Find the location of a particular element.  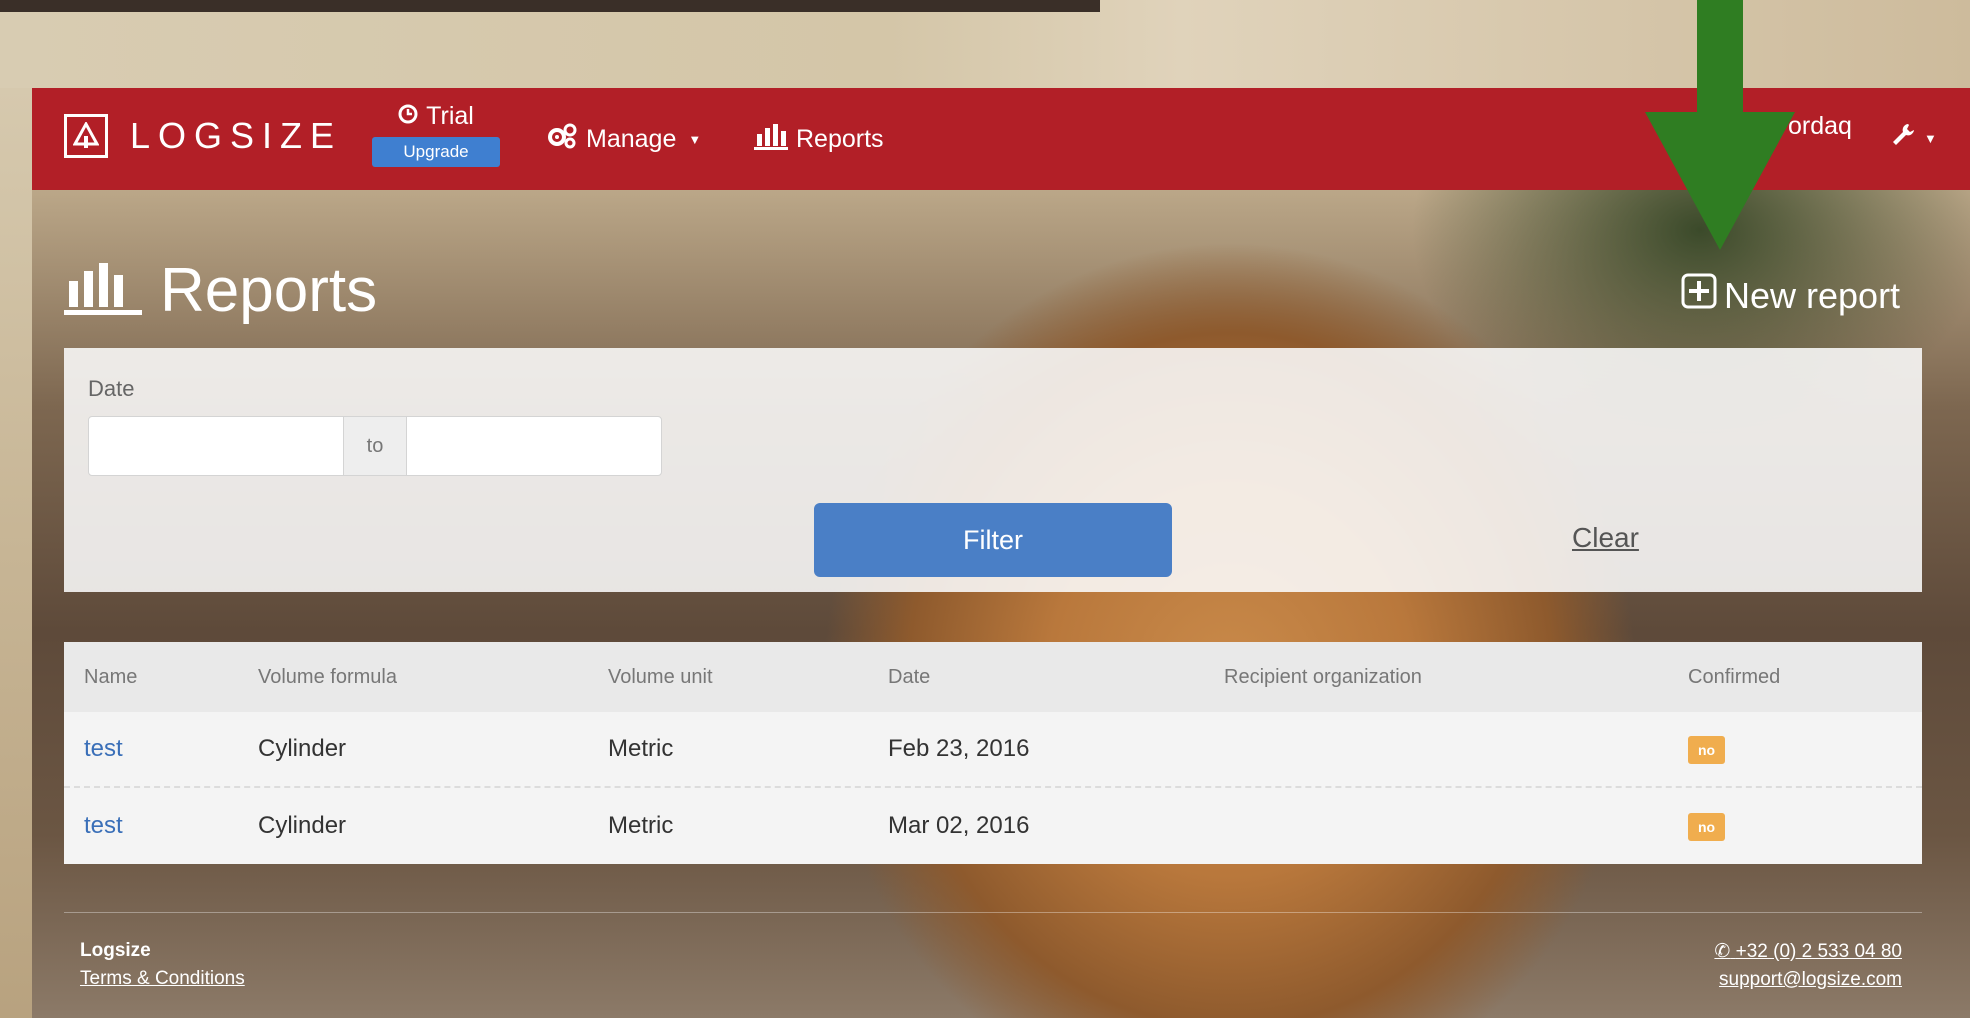

col-volume-formula: Volume formula is located at coordinates (327, 677).